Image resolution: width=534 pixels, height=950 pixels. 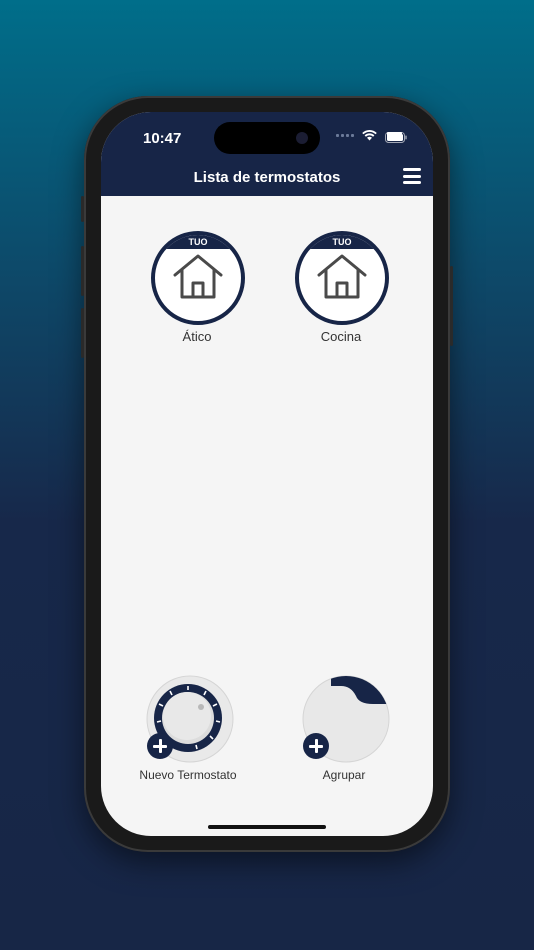 I want to click on phone-power-button, so click(x=451, y=306).